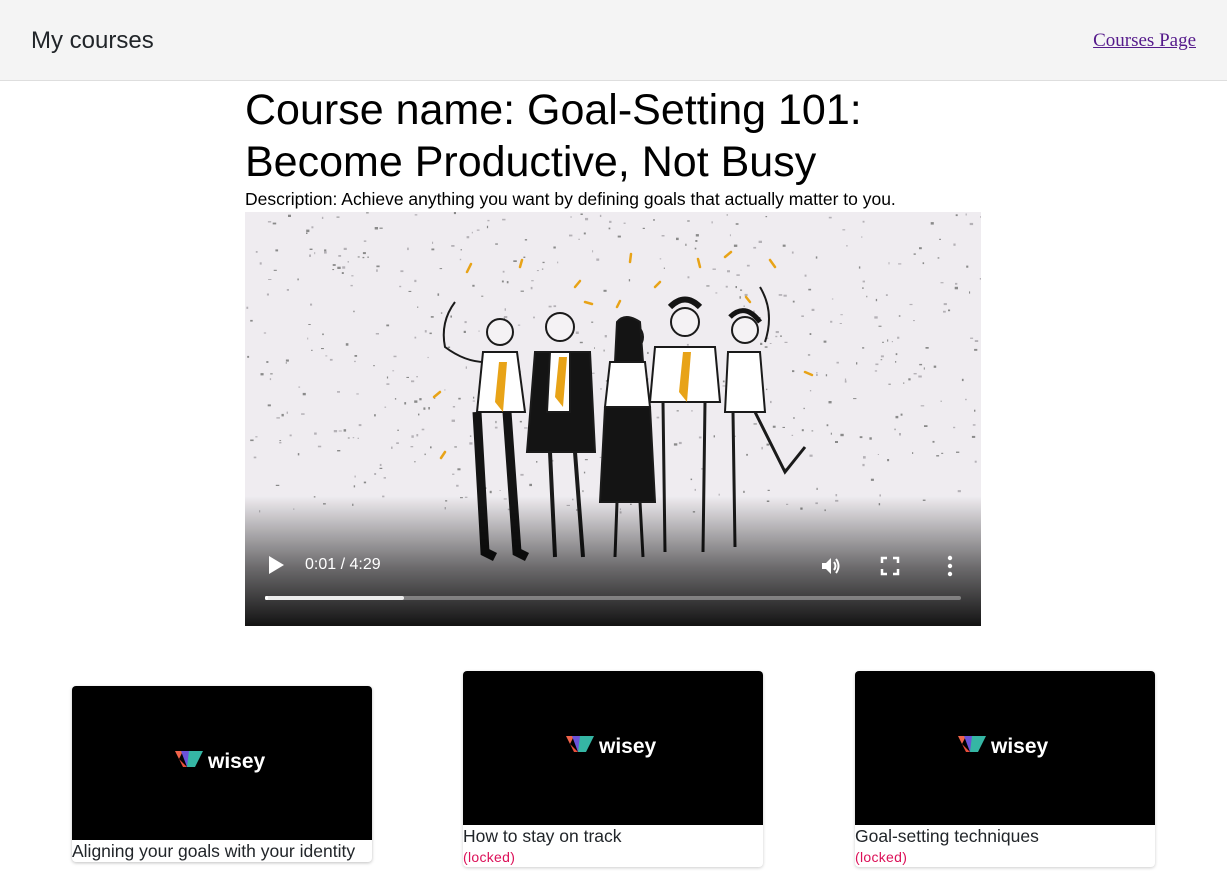  I want to click on lesson-title: How to stay on track, so click(542, 836).